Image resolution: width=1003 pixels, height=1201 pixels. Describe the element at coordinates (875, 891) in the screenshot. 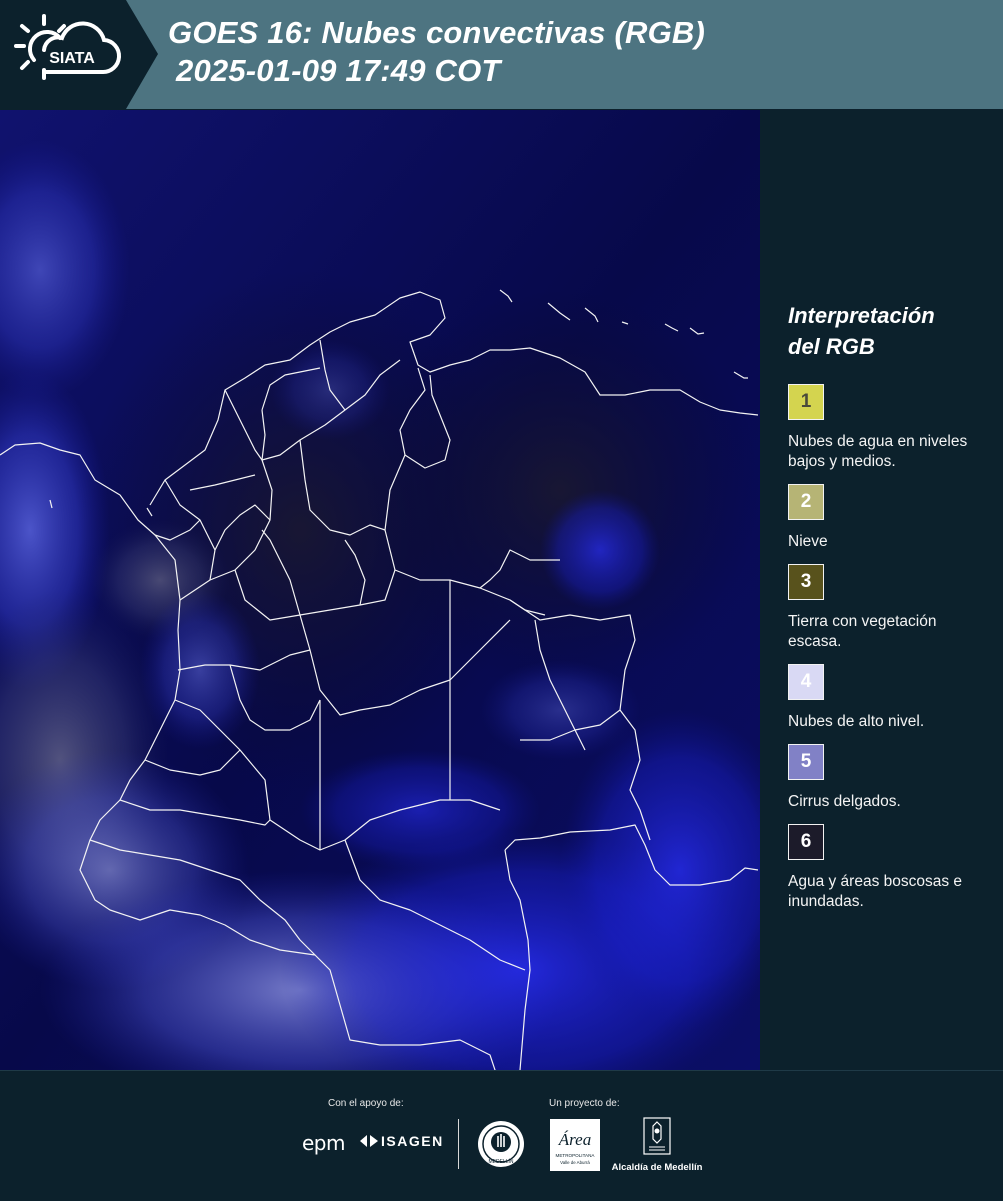

I see `legend-label: Agua y áreas boscosas e inundadas.` at that location.